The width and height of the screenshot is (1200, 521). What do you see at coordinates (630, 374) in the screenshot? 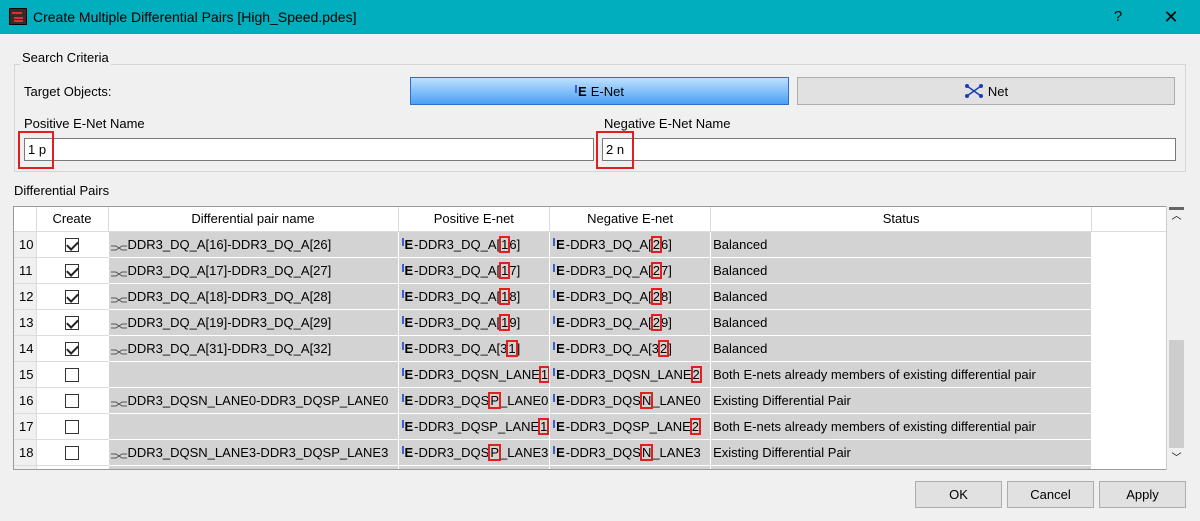
I see `negative-enet-cell: E-DDR3_DQSN_LANE2` at bounding box center [630, 374].